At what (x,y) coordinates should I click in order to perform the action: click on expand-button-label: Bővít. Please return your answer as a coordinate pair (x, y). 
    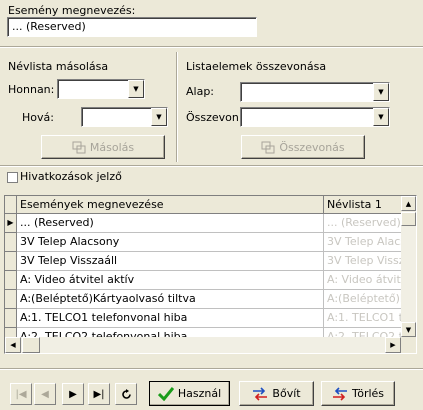
    Looking at the image, I should click on (286, 393).